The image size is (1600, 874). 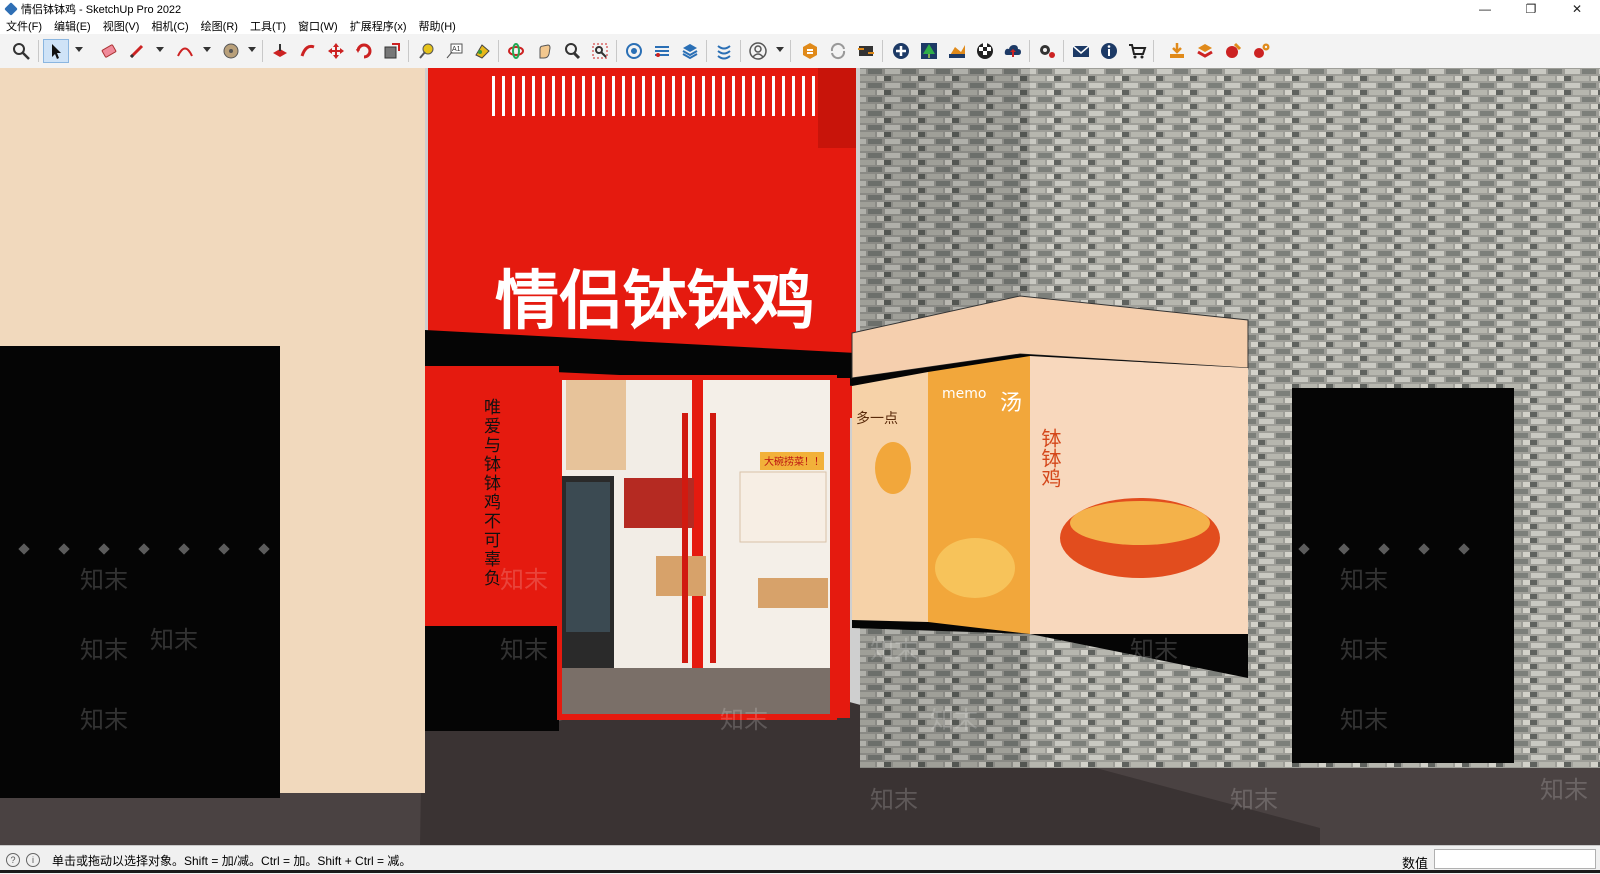 I want to click on tape-measure-icon, so click(x=426, y=51).